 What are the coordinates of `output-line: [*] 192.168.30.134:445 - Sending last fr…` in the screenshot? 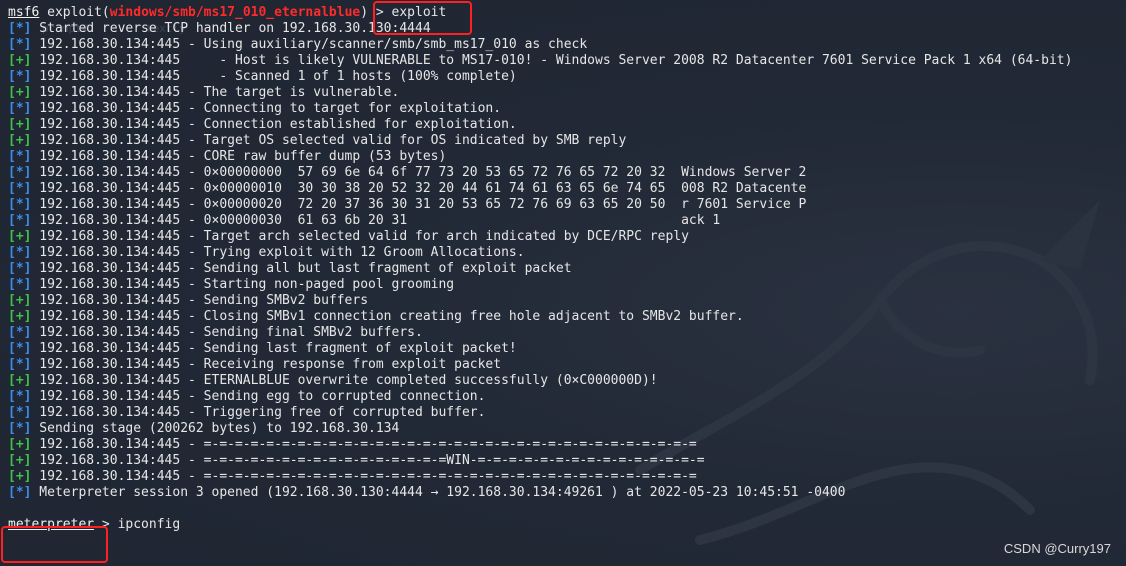 It's located at (563, 349).